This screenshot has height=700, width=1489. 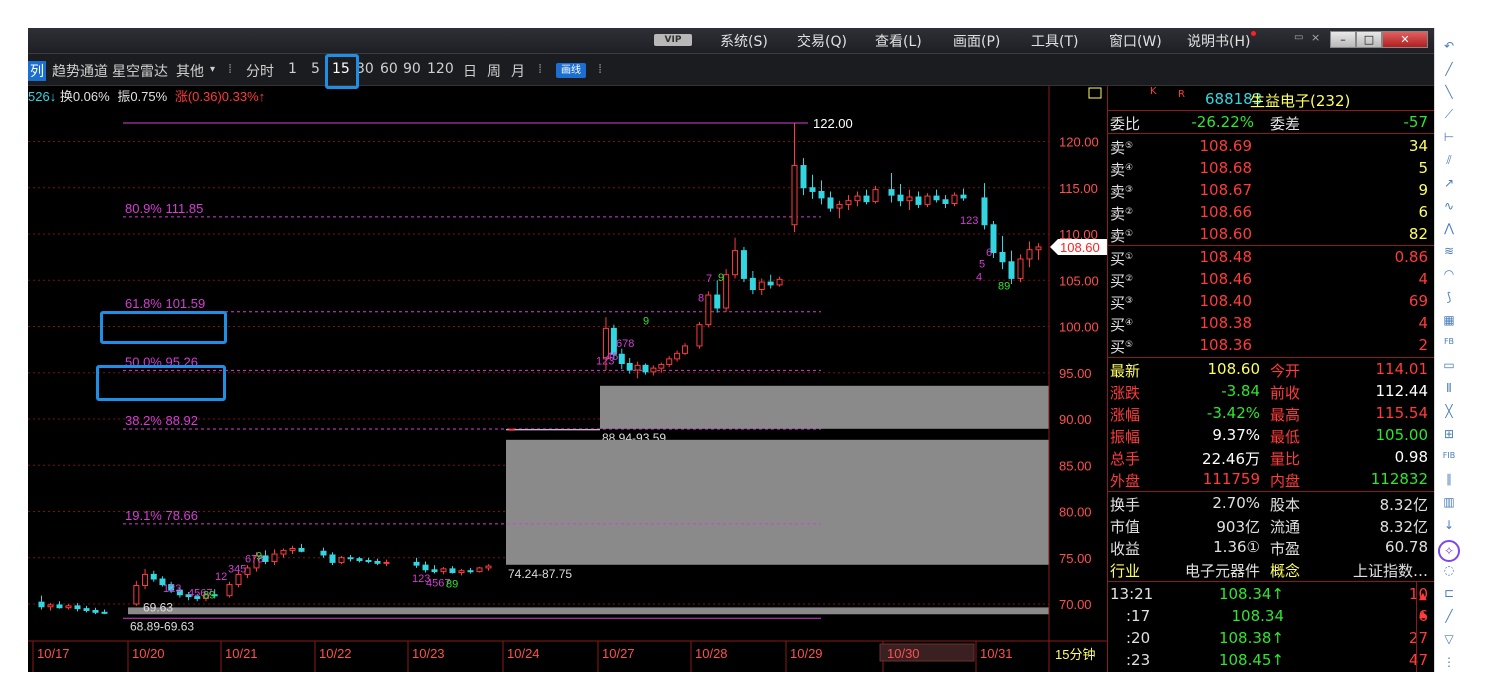 What do you see at coordinates (470, 71) in the screenshot?
I see `period-day: 日` at bounding box center [470, 71].